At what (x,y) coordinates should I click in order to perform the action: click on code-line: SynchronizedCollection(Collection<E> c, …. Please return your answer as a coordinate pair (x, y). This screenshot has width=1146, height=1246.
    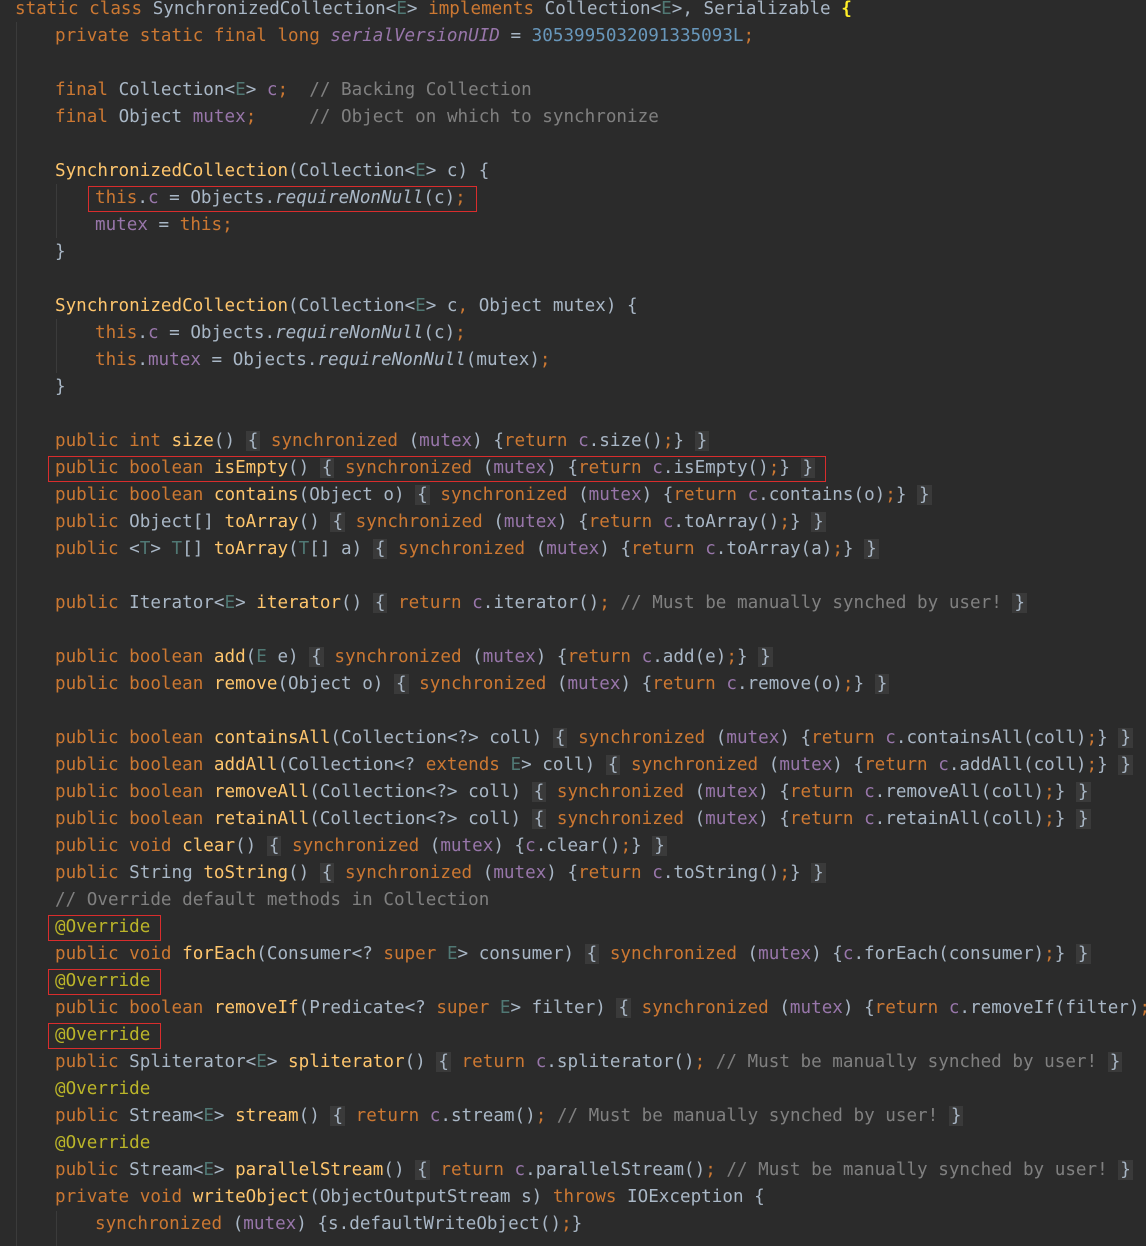
    Looking at the image, I should click on (346, 306).